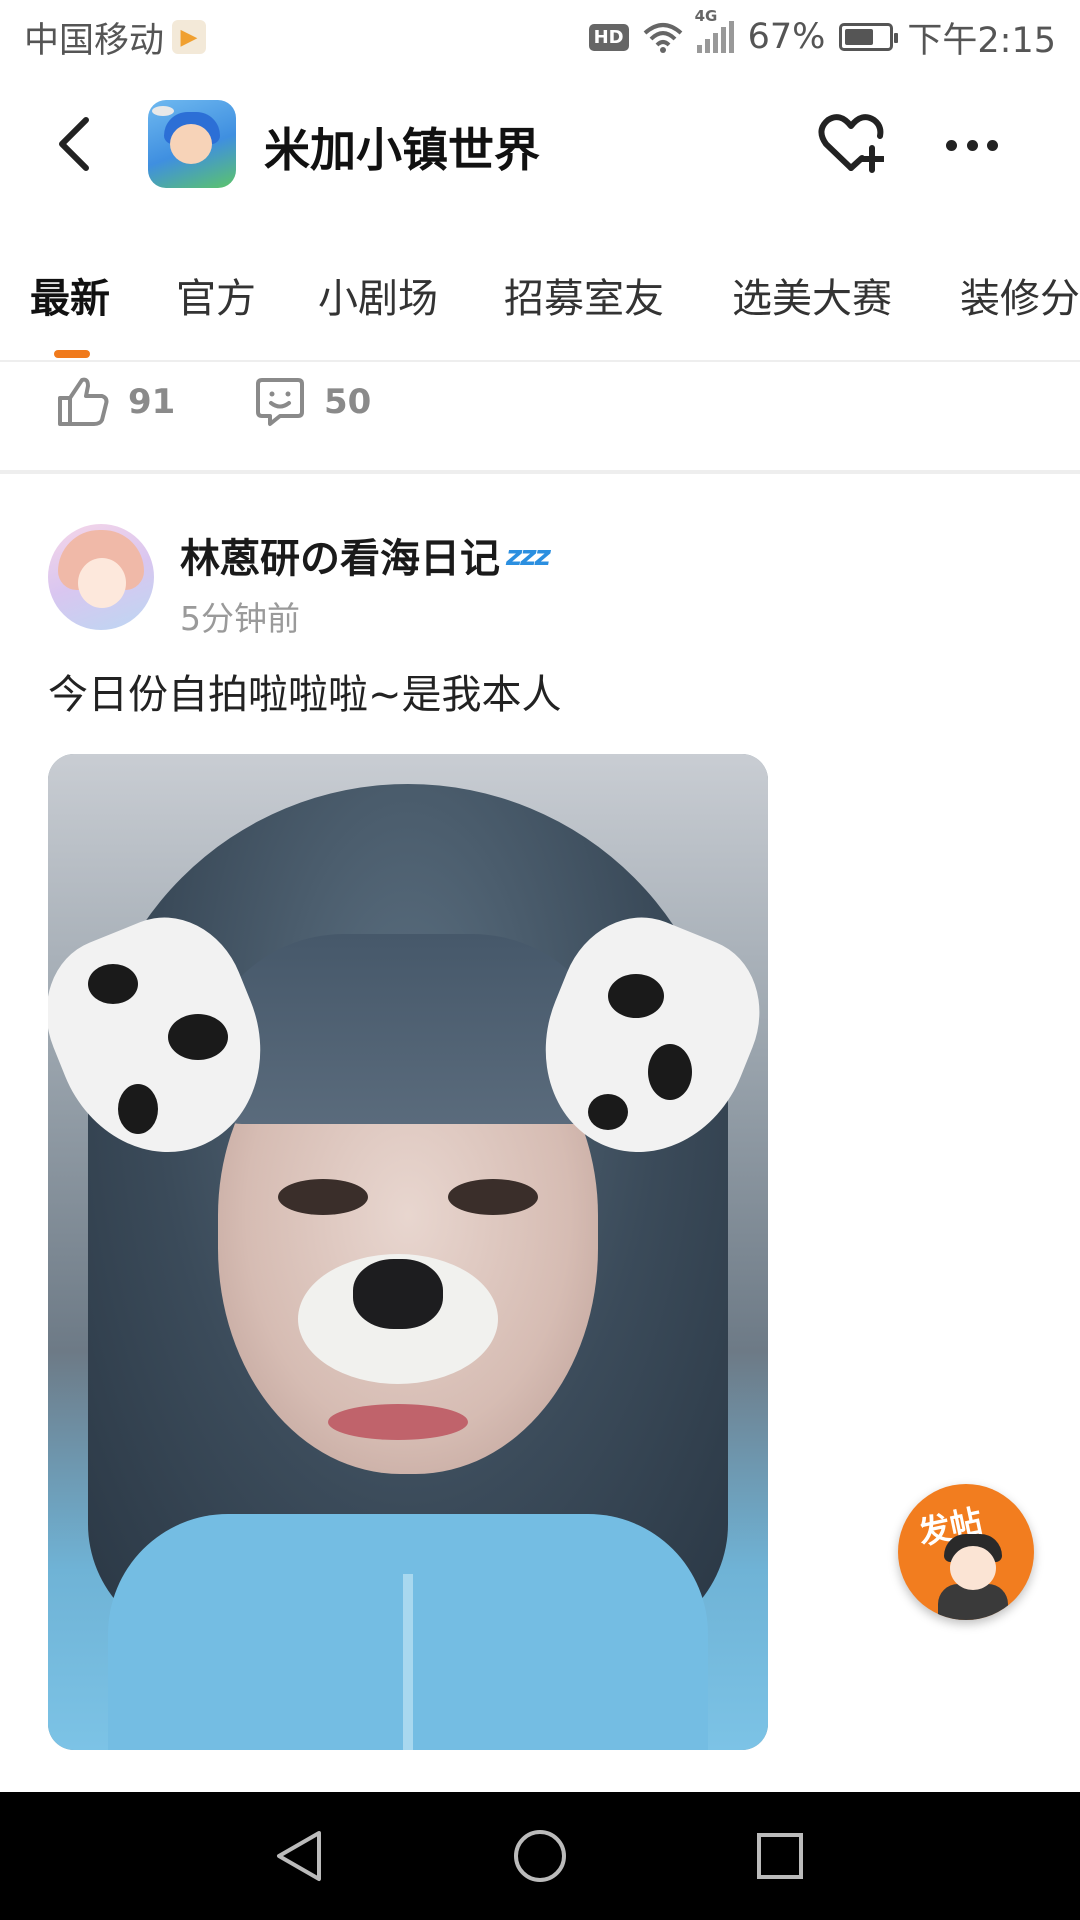 Image resolution: width=1080 pixels, height=1920 pixels. What do you see at coordinates (152, 402) in the screenshot?
I see `like-count: 91` at bounding box center [152, 402].